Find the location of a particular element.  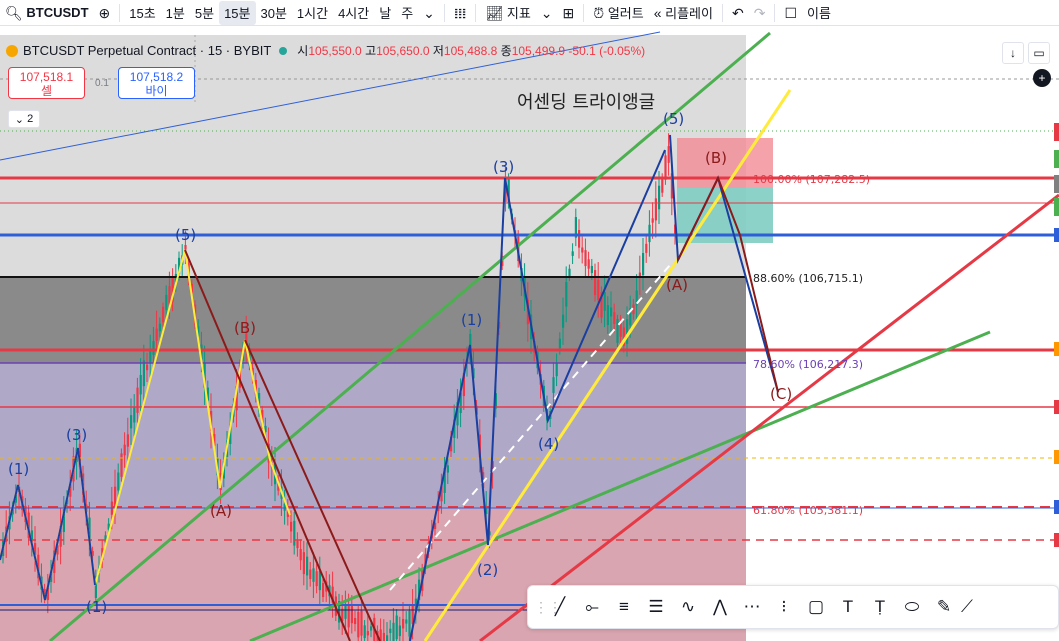

wave-label: (1) is located at coordinates (96, 607).